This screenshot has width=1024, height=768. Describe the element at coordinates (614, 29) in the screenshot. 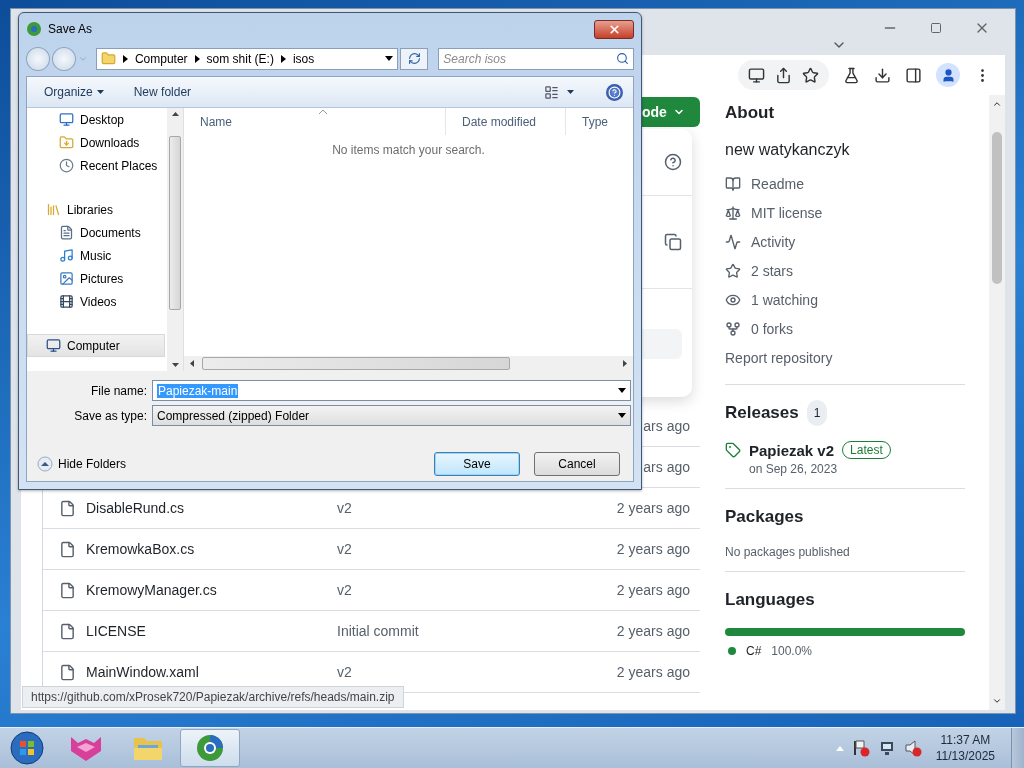

I see `close-button` at that location.